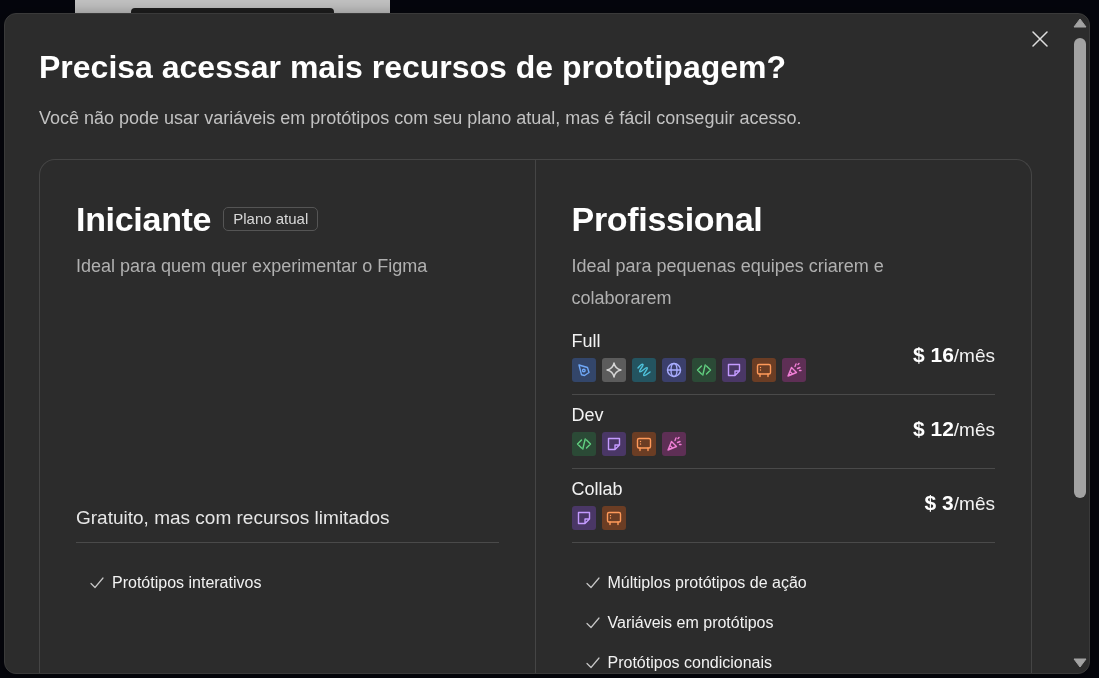 The image size is (1099, 678). I want to click on price-note: Gratuito, mas com recursos limitados, so click(233, 518).